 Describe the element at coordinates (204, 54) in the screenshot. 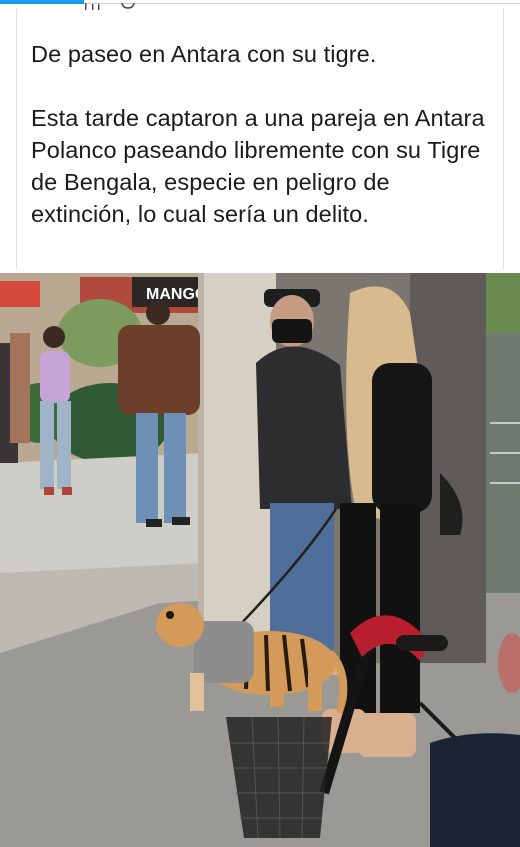

I see `post-title: De paseo en Antara con su tigre.` at that location.